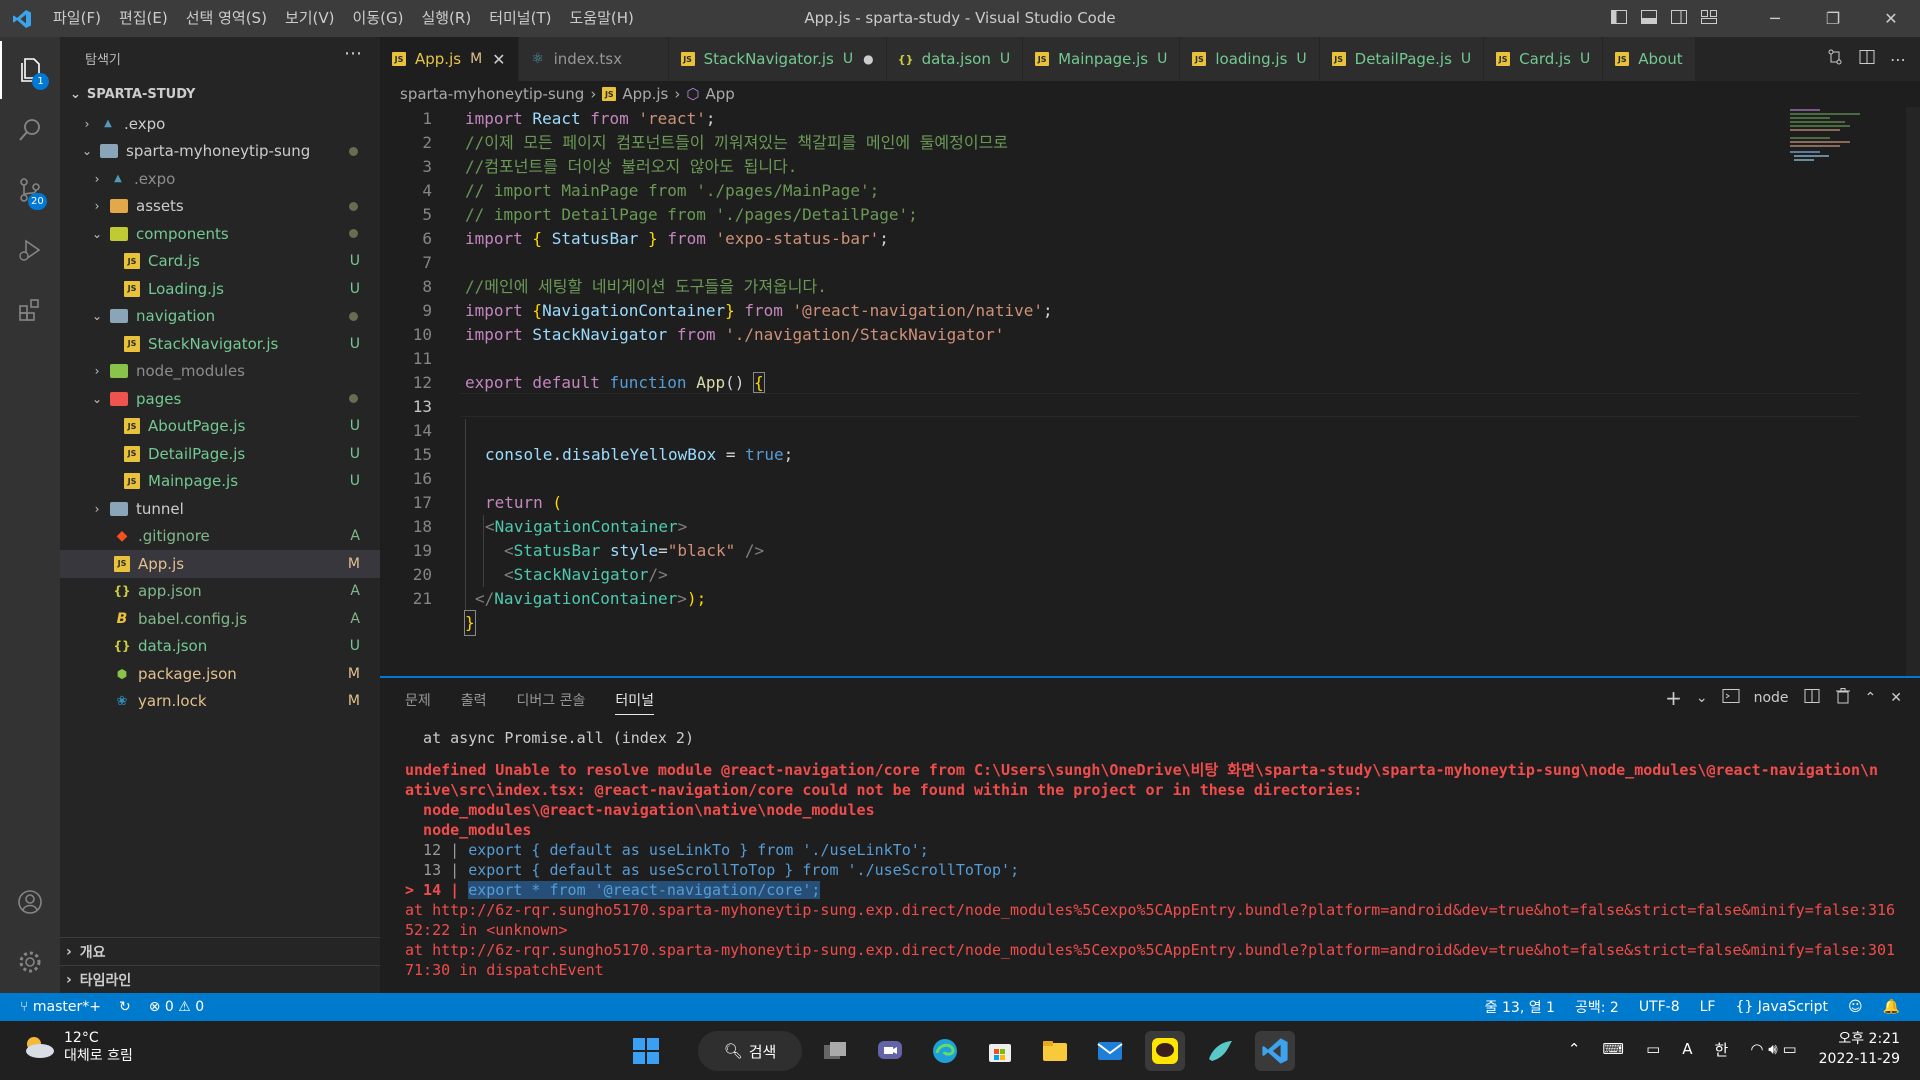 This screenshot has height=1080, width=1920. Describe the element at coordinates (220, 124) in the screenshot. I see `tree-item: › ▲ .expo` at that location.